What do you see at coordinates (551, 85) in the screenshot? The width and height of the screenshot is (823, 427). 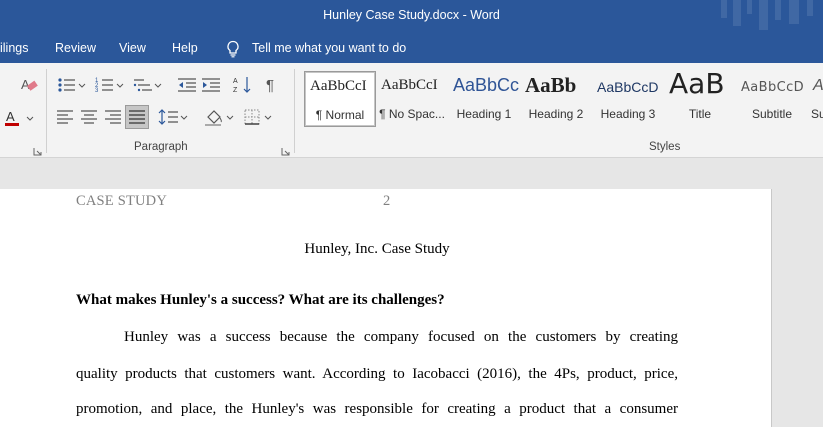 I see `style-sample: AaBb` at bounding box center [551, 85].